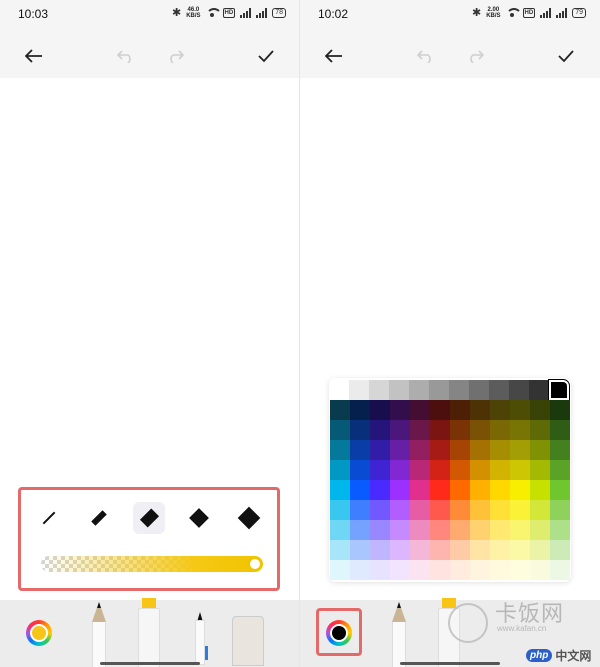  What do you see at coordinates (475, 56) in the screenshot?
I see `redo-icon` at bounding box center [475, 56].